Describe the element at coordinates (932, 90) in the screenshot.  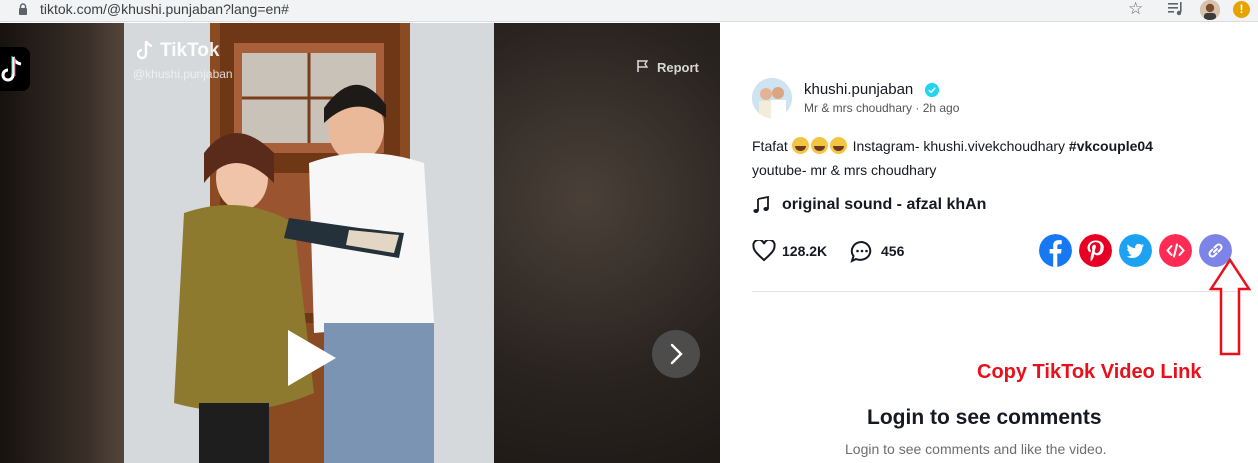
I see `verified-badge-icon` at that location.